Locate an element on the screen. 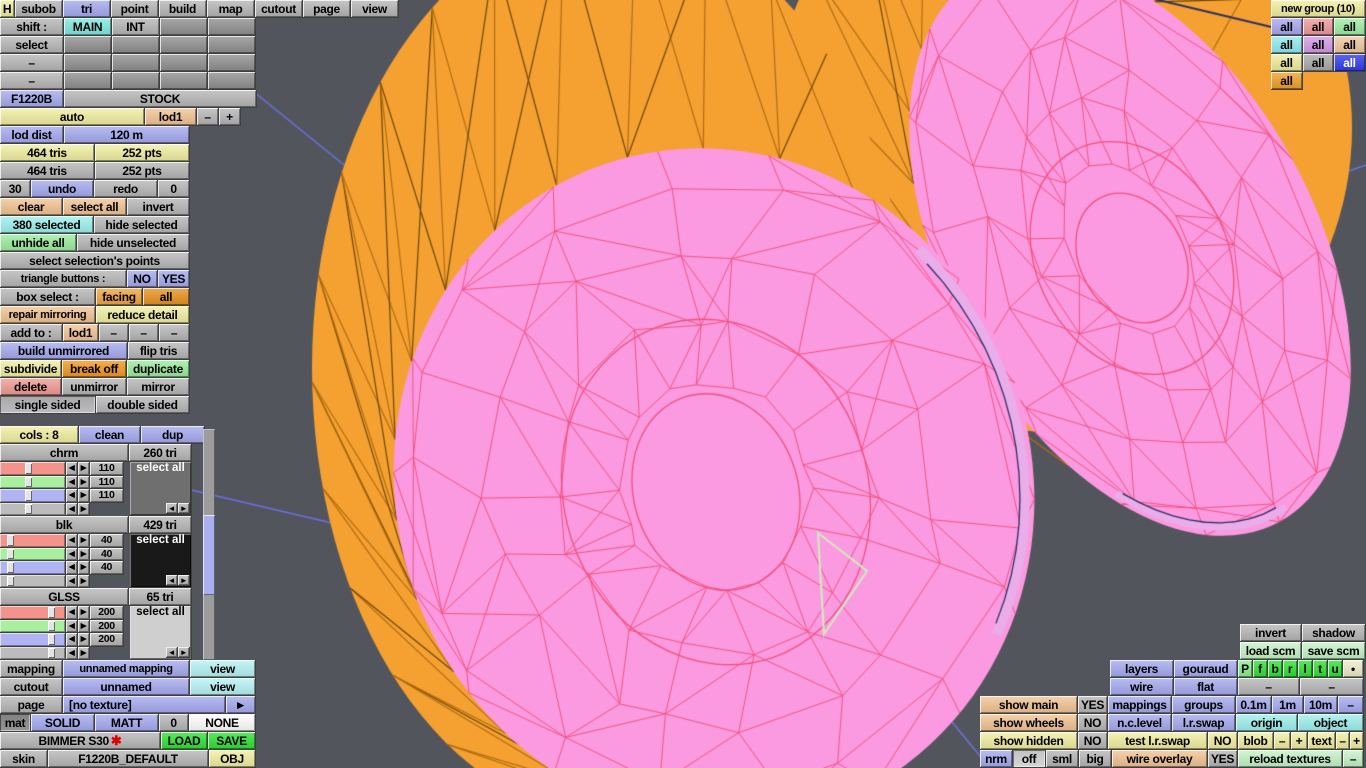 Image resolution: width=1366 pixels, height=768 pixels. dup-button: dup is located at coordinates (173, 435).